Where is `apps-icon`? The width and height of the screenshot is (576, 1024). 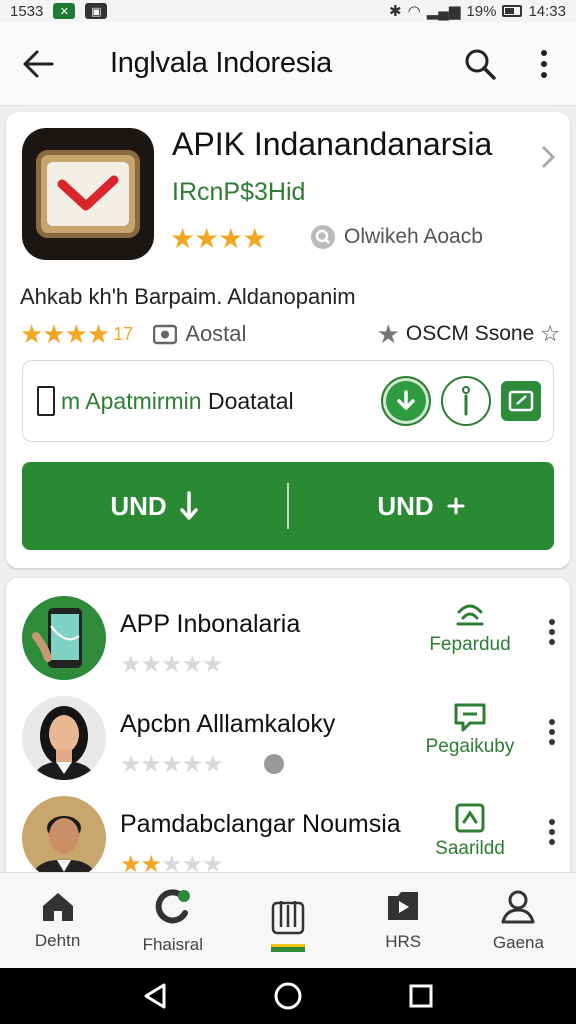
apps-icon is located at coordinates (288, 917).